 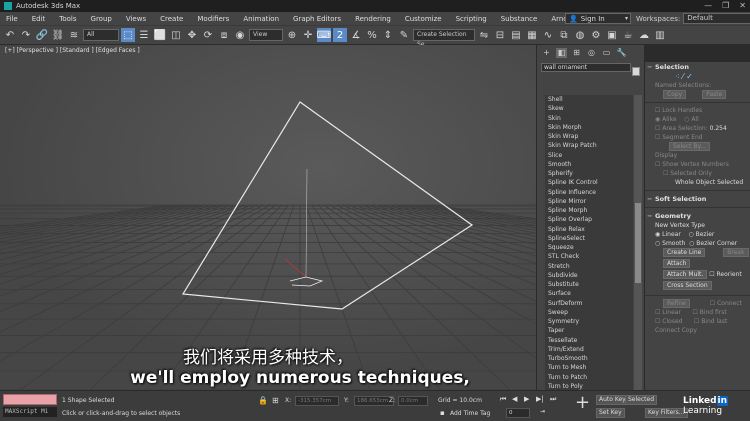 I want to click on modifier-list-item: Shell, so click(x=589, y=99).